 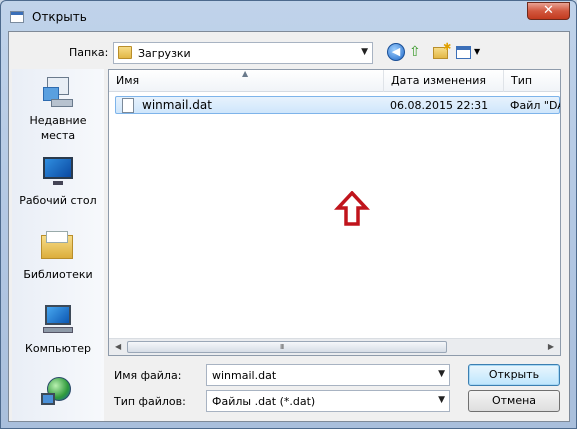 I want to click on filetype-value: Файлы .dat (*.dat), so click(x=264, y=401).